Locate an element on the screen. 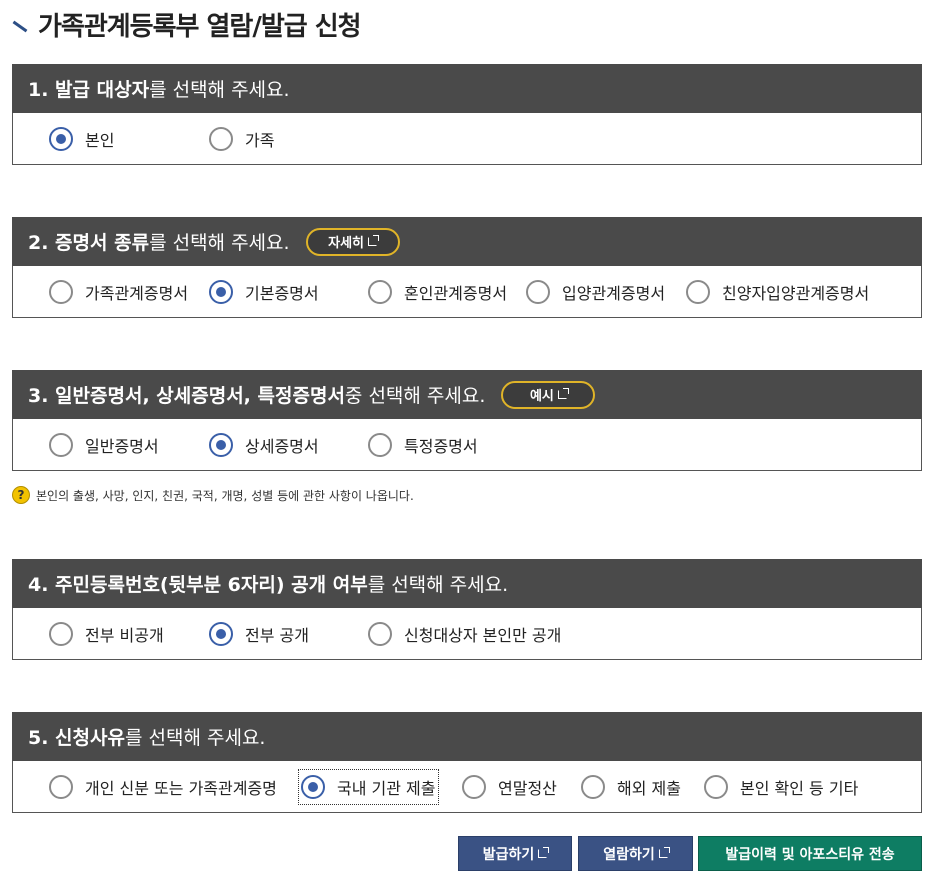  radio-option-year-end: 연말정산 is located at coordinates (509, 787).